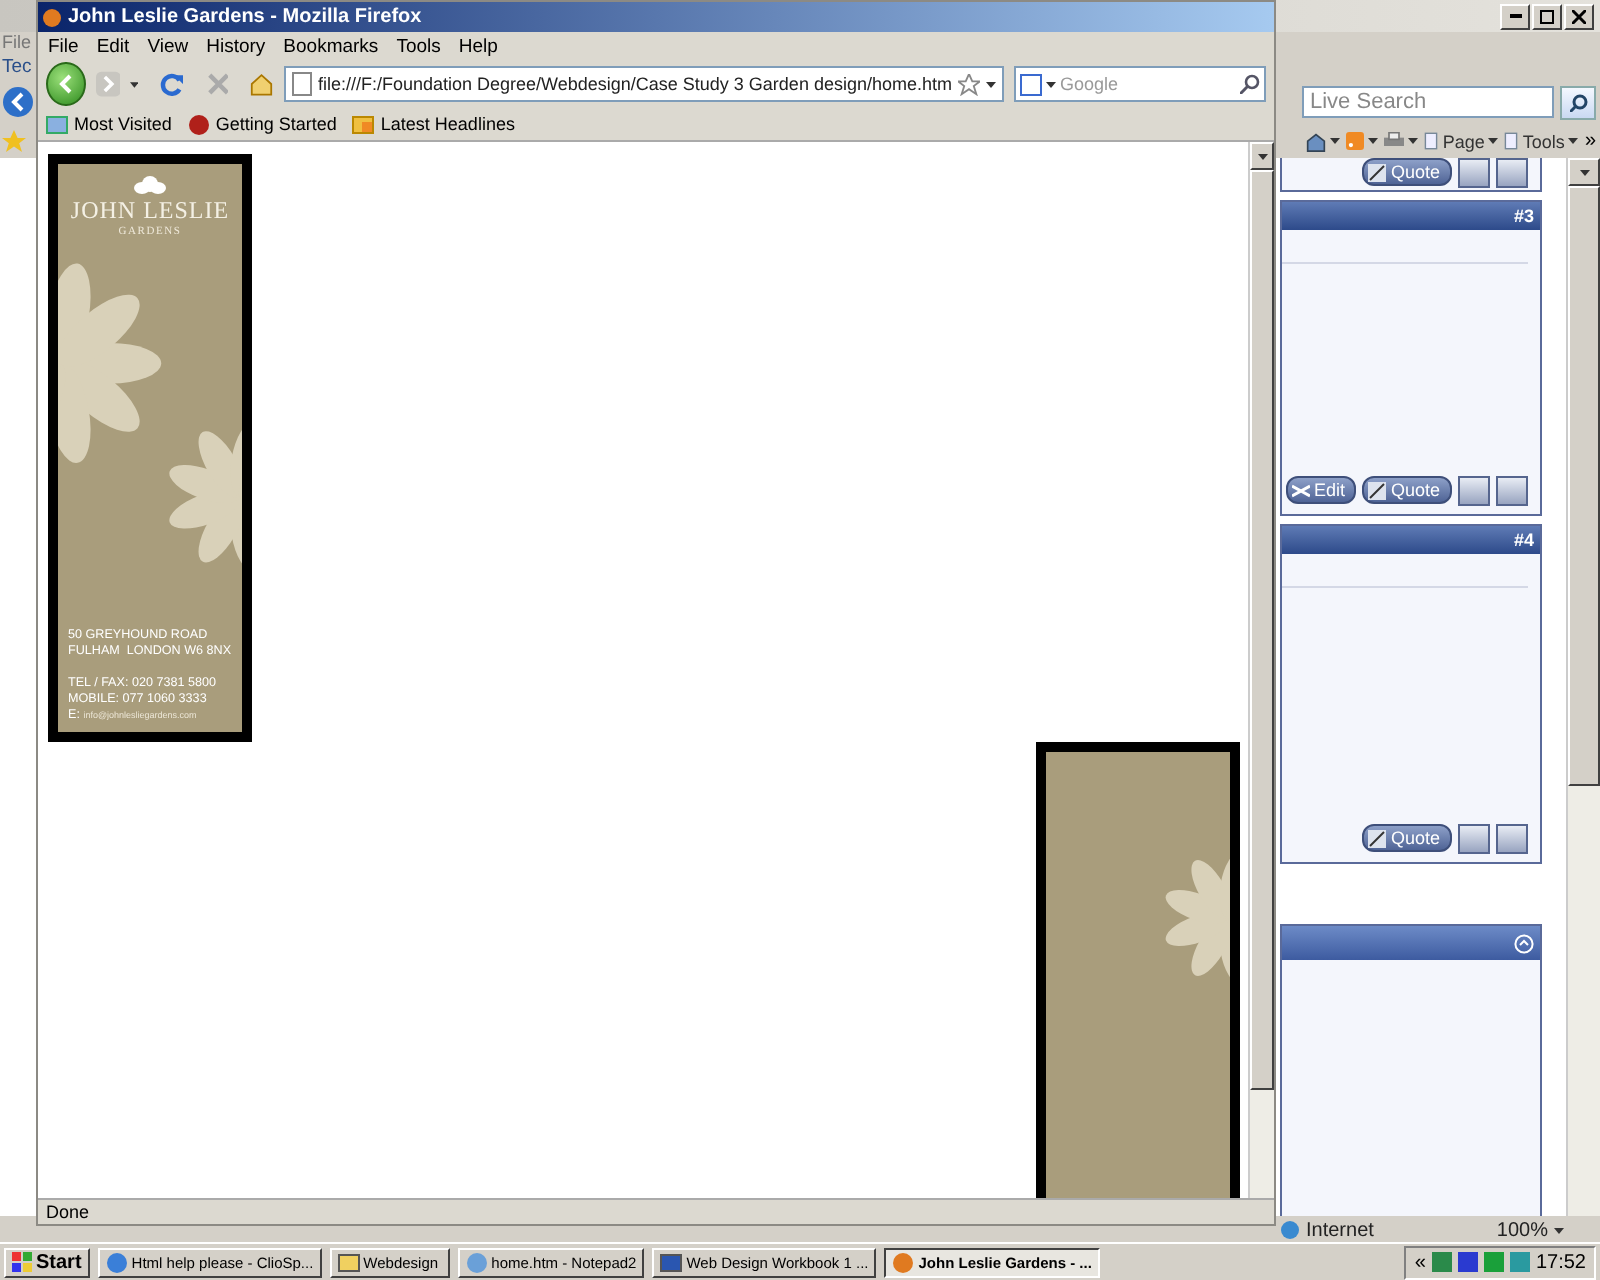 This screenshot has height=1280, width=1600. I want to click on zoom-button: 100%, so click(1530, 1230).